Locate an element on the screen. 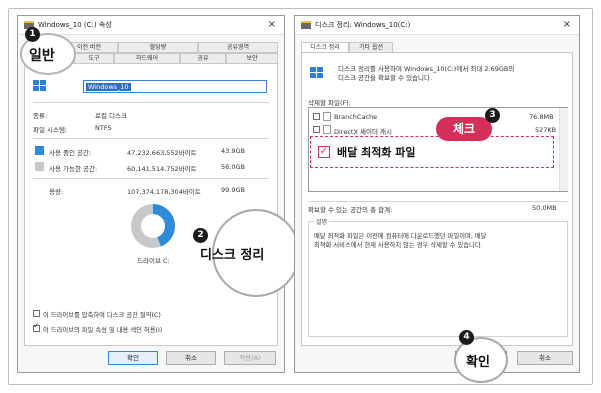  title-bar: 디스크 정리: Windows_10(C:) × is located at coordinates (437, 25).